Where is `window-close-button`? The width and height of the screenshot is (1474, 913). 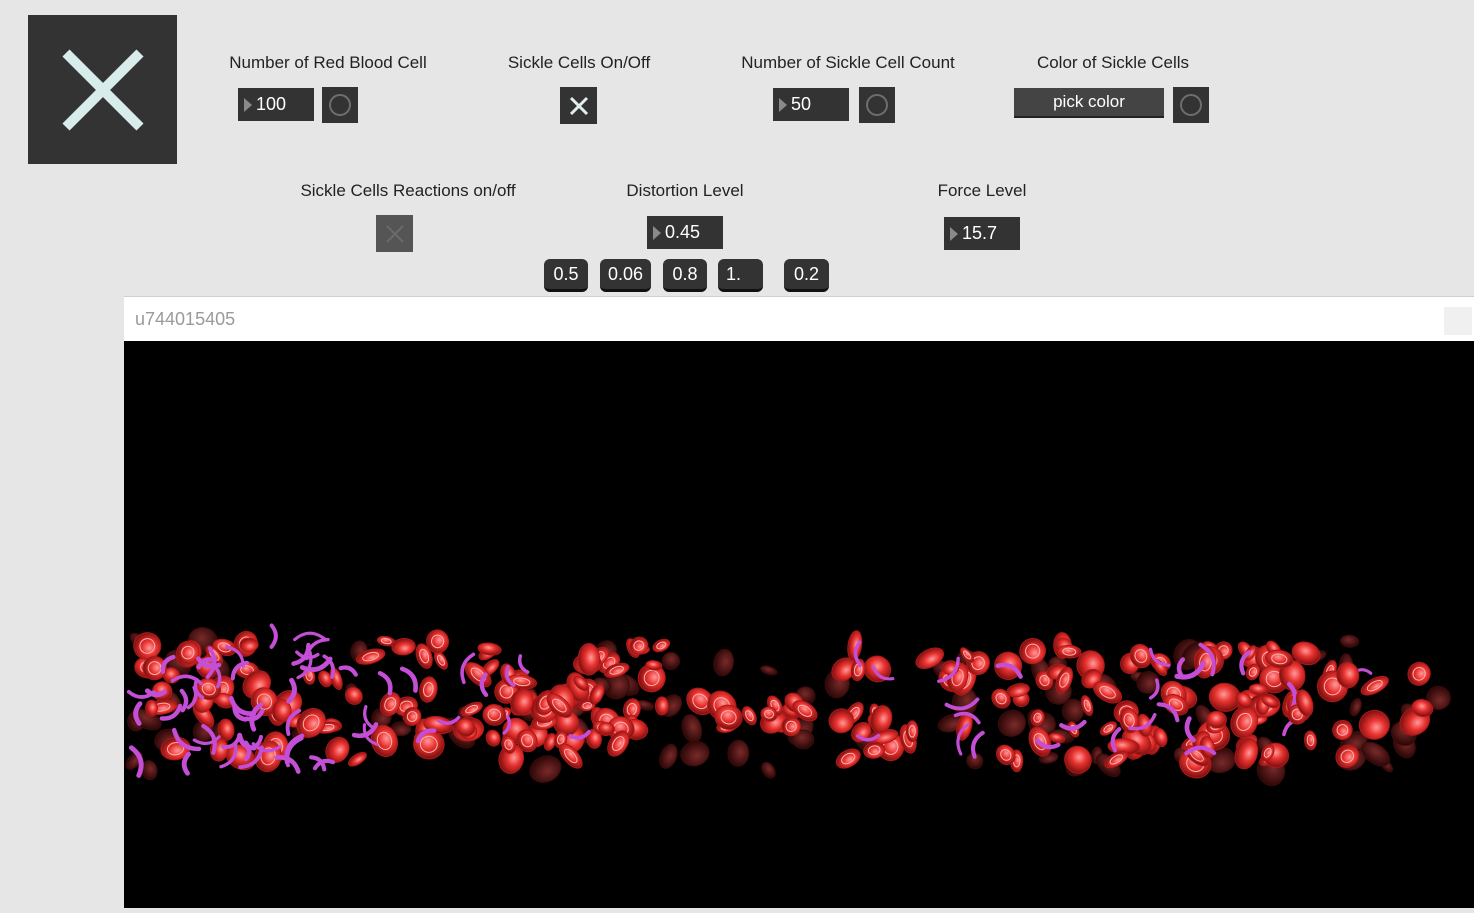
window-close-button is located at coordinates (1458, 321).